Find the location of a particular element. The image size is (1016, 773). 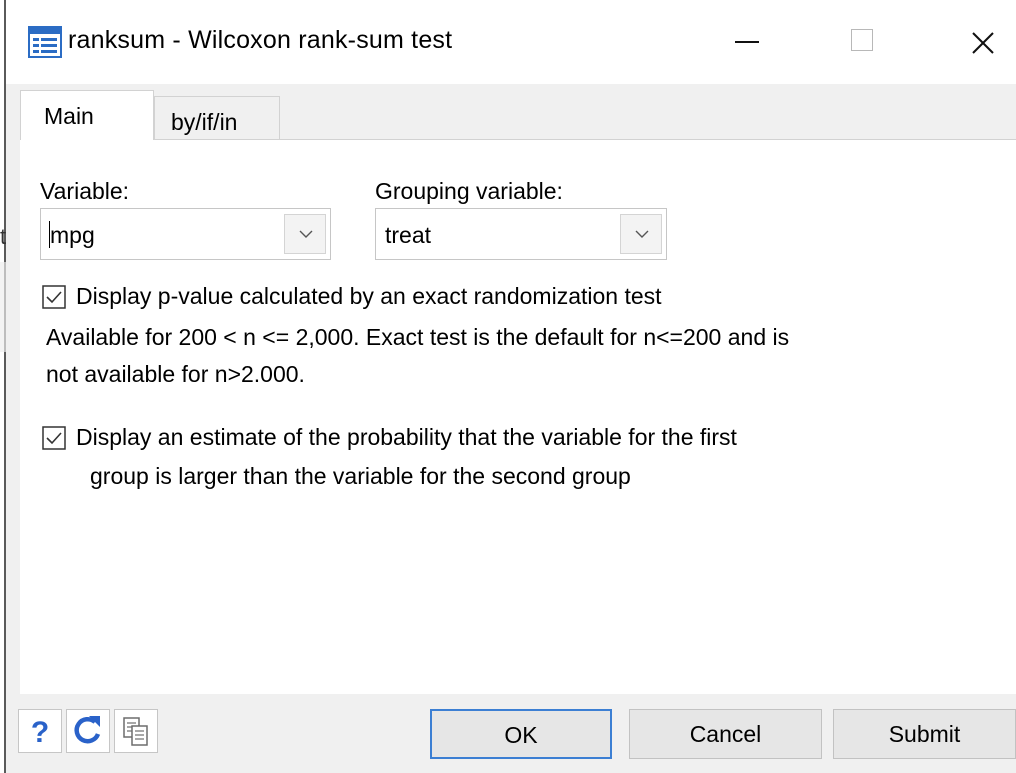

maximize-icon is located at coordinates (862, 40).